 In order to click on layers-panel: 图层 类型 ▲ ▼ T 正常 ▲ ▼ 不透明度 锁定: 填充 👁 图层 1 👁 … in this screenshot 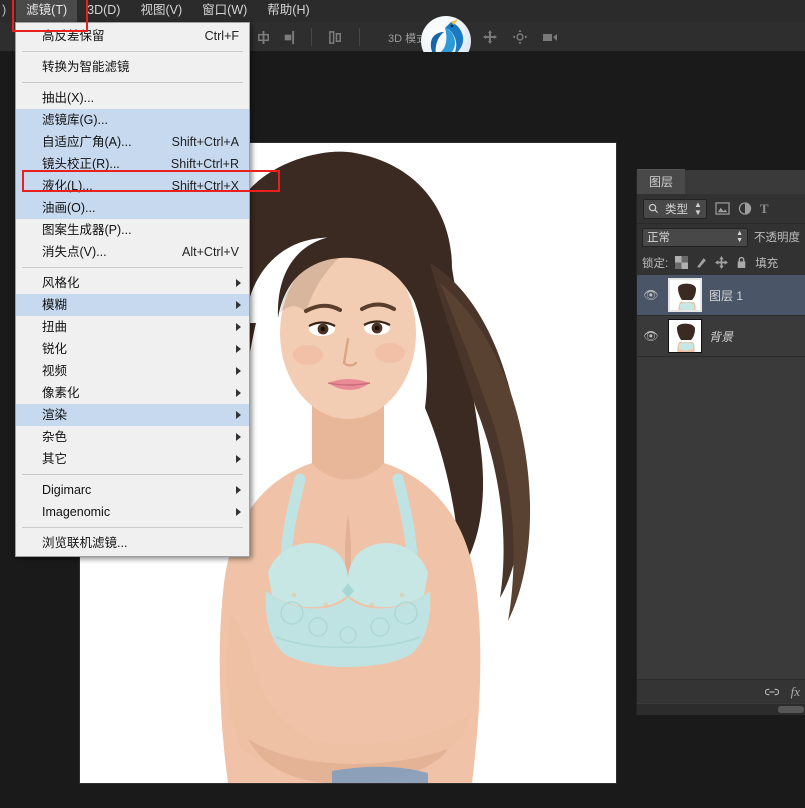, I will do `click(720, 442)`.